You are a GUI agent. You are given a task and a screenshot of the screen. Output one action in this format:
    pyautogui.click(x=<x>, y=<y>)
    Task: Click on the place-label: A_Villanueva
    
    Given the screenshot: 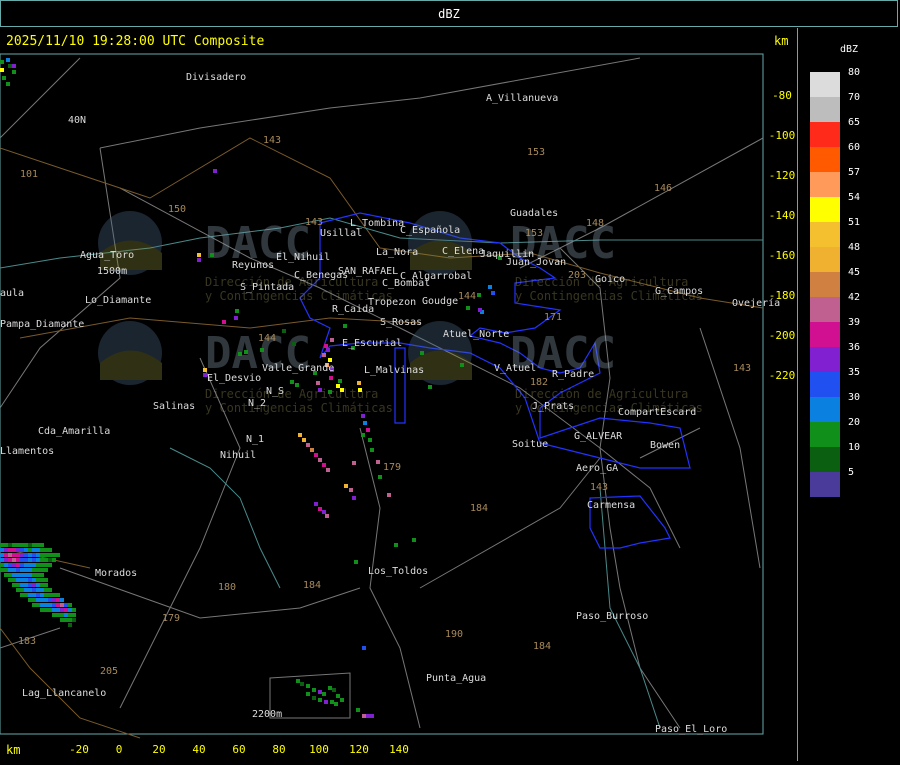 What is the action you would take?
    pyautogui.click(x=522, y=98)
    